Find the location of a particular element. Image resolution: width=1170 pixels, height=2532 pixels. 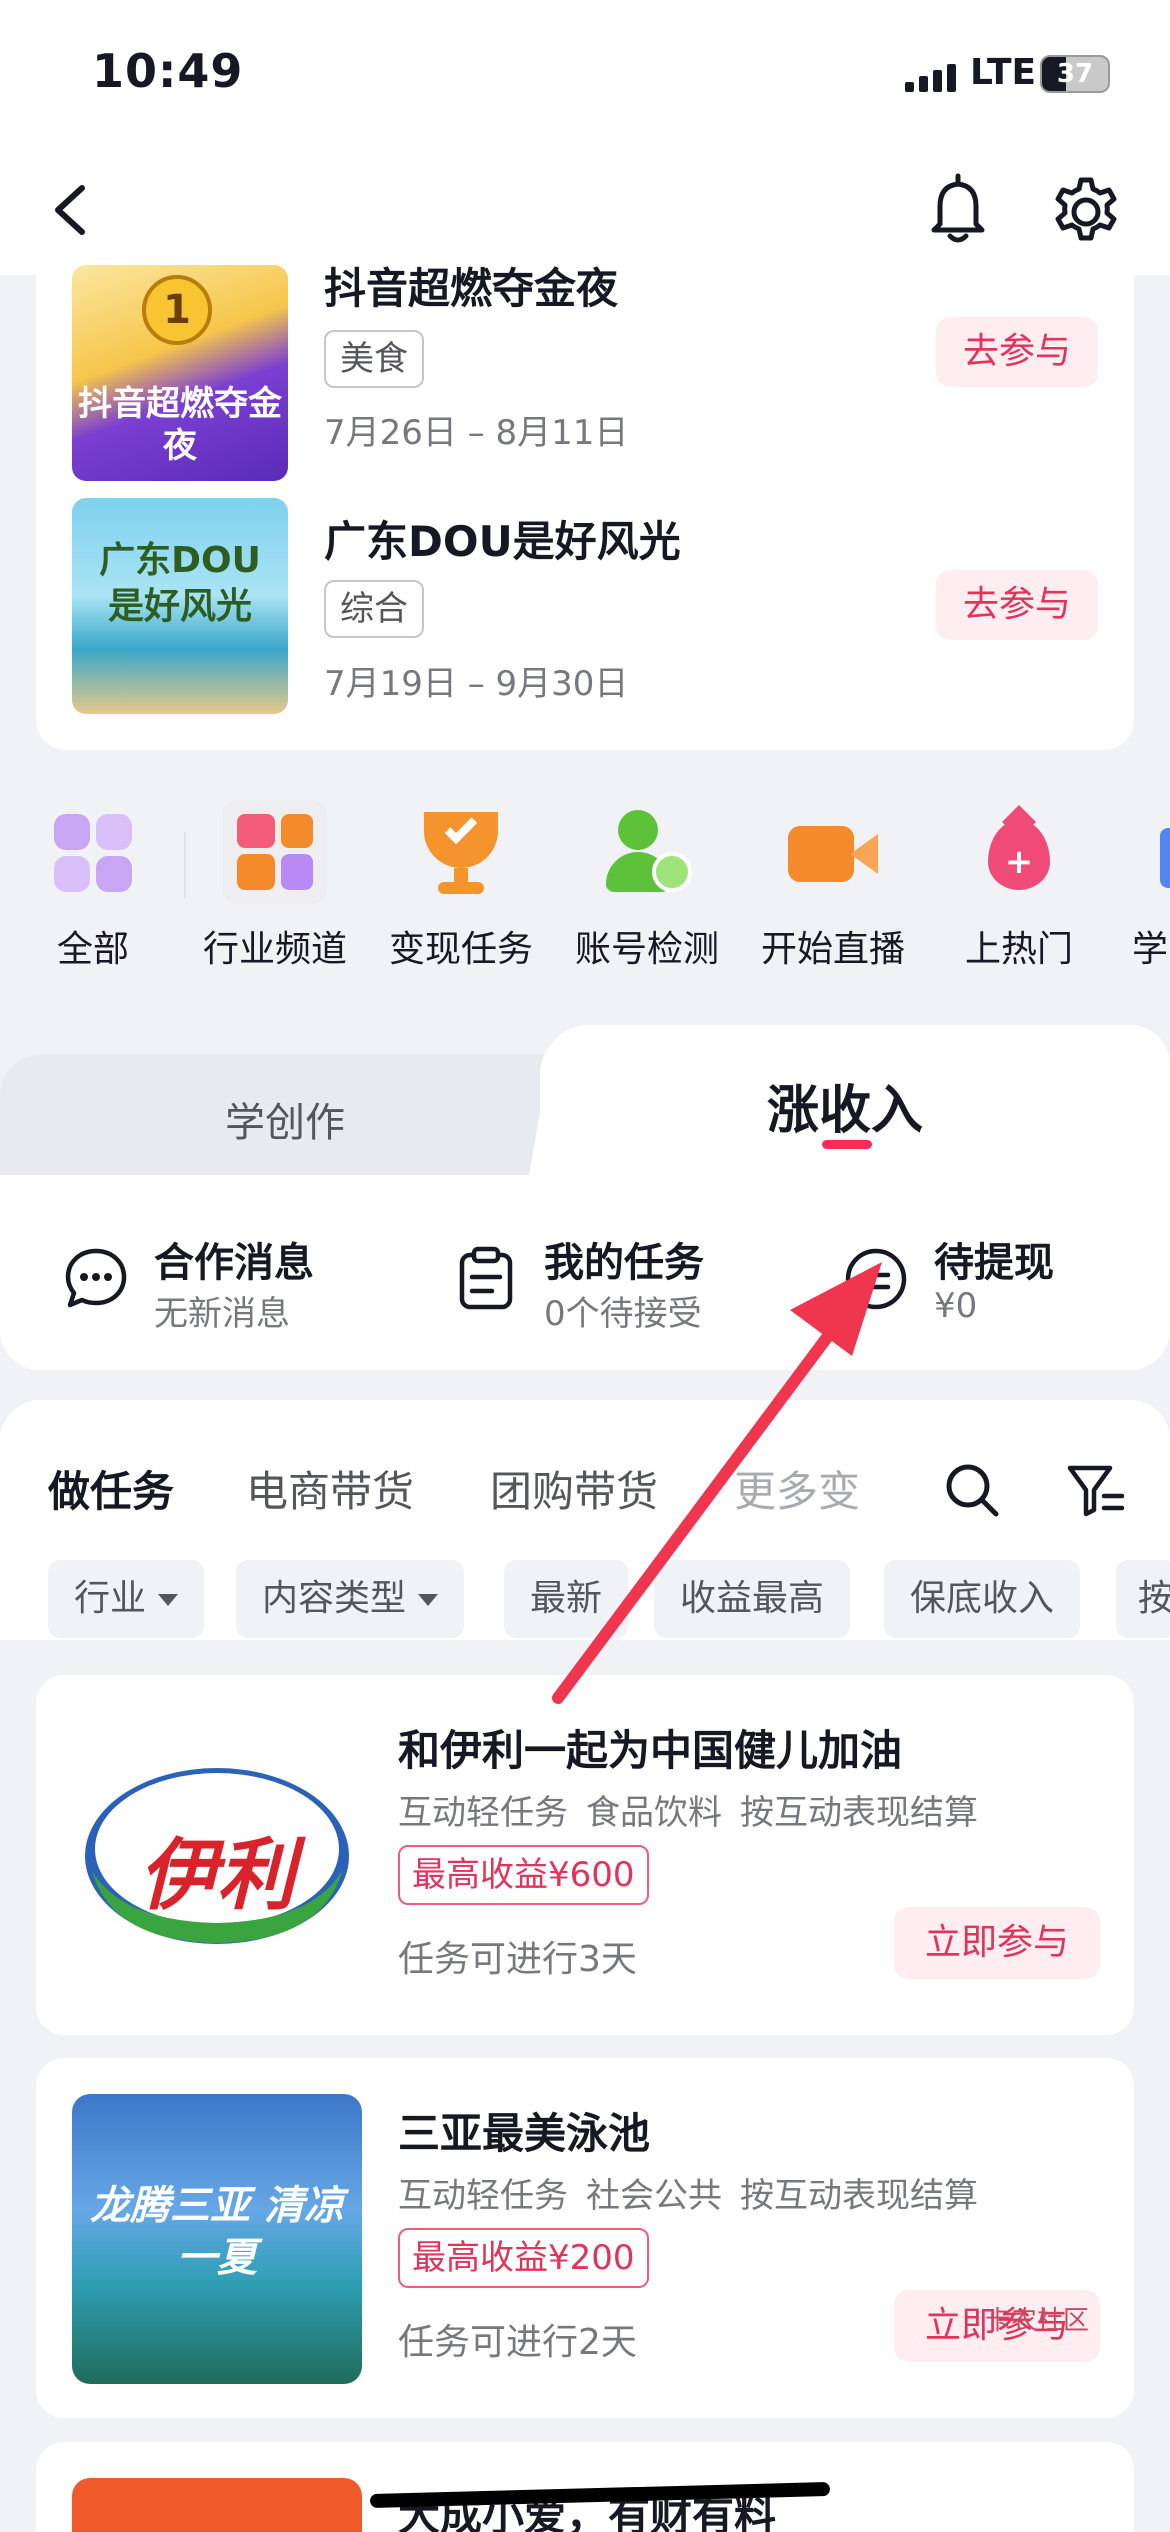

event-thumbnail: 广东DOU是好风光 is located at coordinates (180, 606).